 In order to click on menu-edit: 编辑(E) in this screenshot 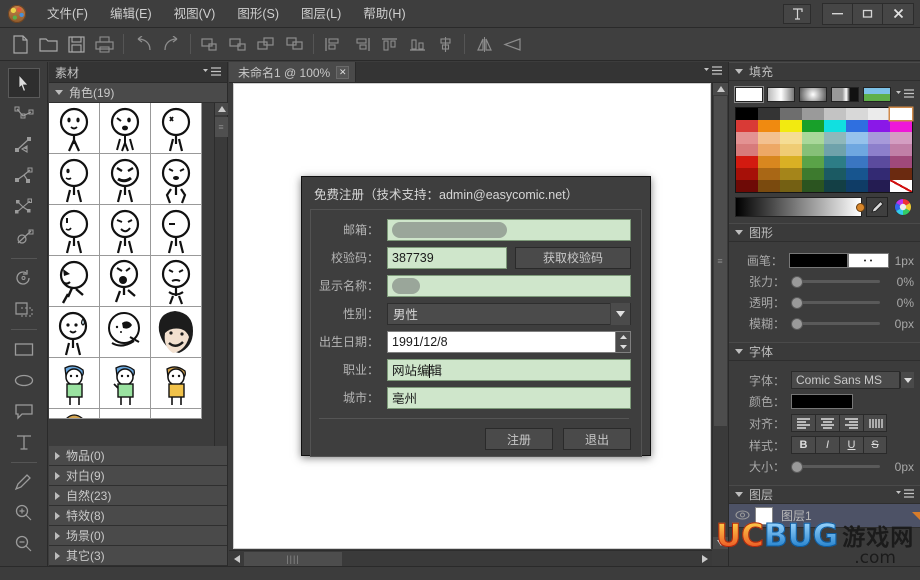, I will do `click(131, 14)`.